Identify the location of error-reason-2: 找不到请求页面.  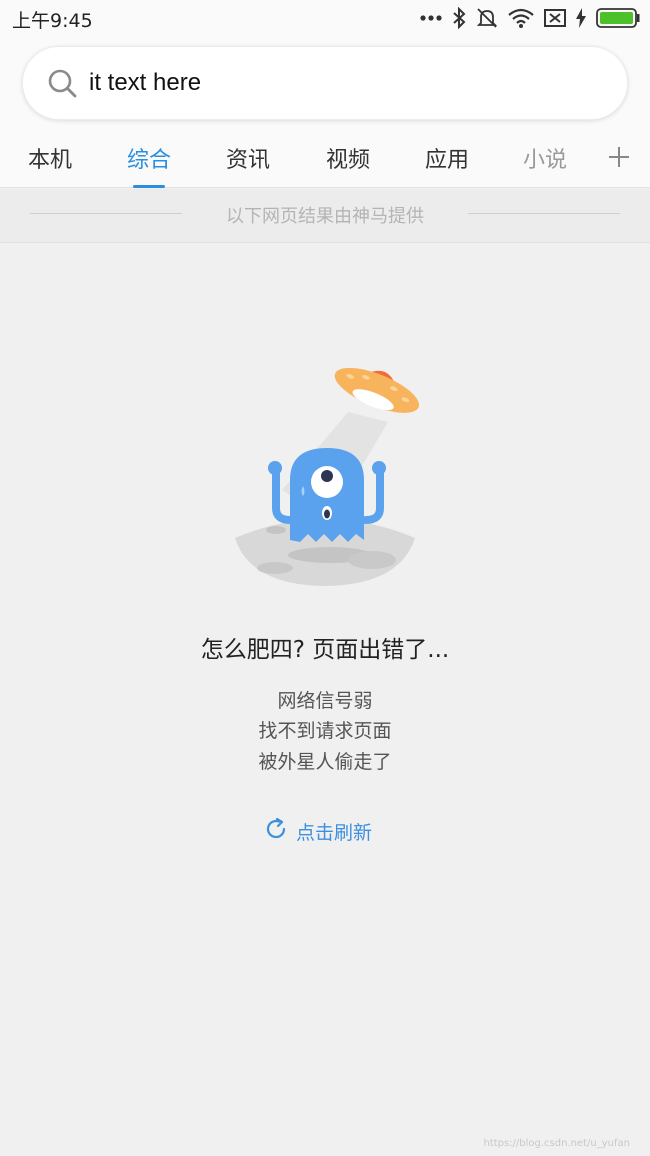
(325, 731).